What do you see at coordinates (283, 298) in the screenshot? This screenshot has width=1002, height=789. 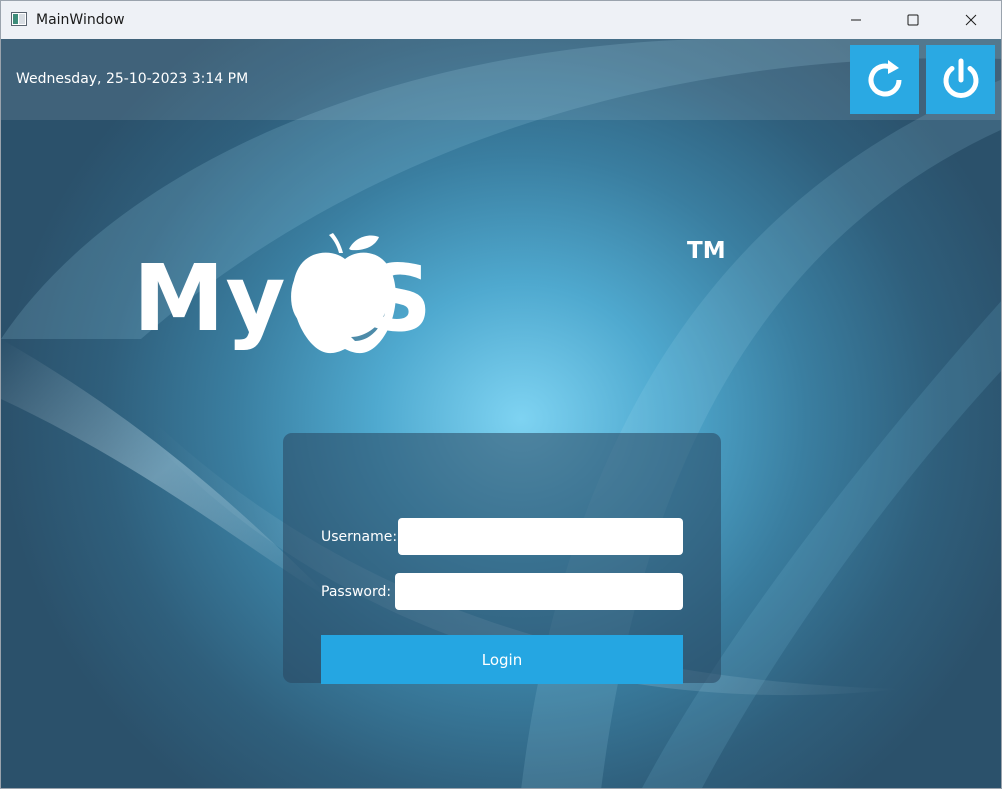 I see `logo-text: MyOS` at bounding box center [283, 298].